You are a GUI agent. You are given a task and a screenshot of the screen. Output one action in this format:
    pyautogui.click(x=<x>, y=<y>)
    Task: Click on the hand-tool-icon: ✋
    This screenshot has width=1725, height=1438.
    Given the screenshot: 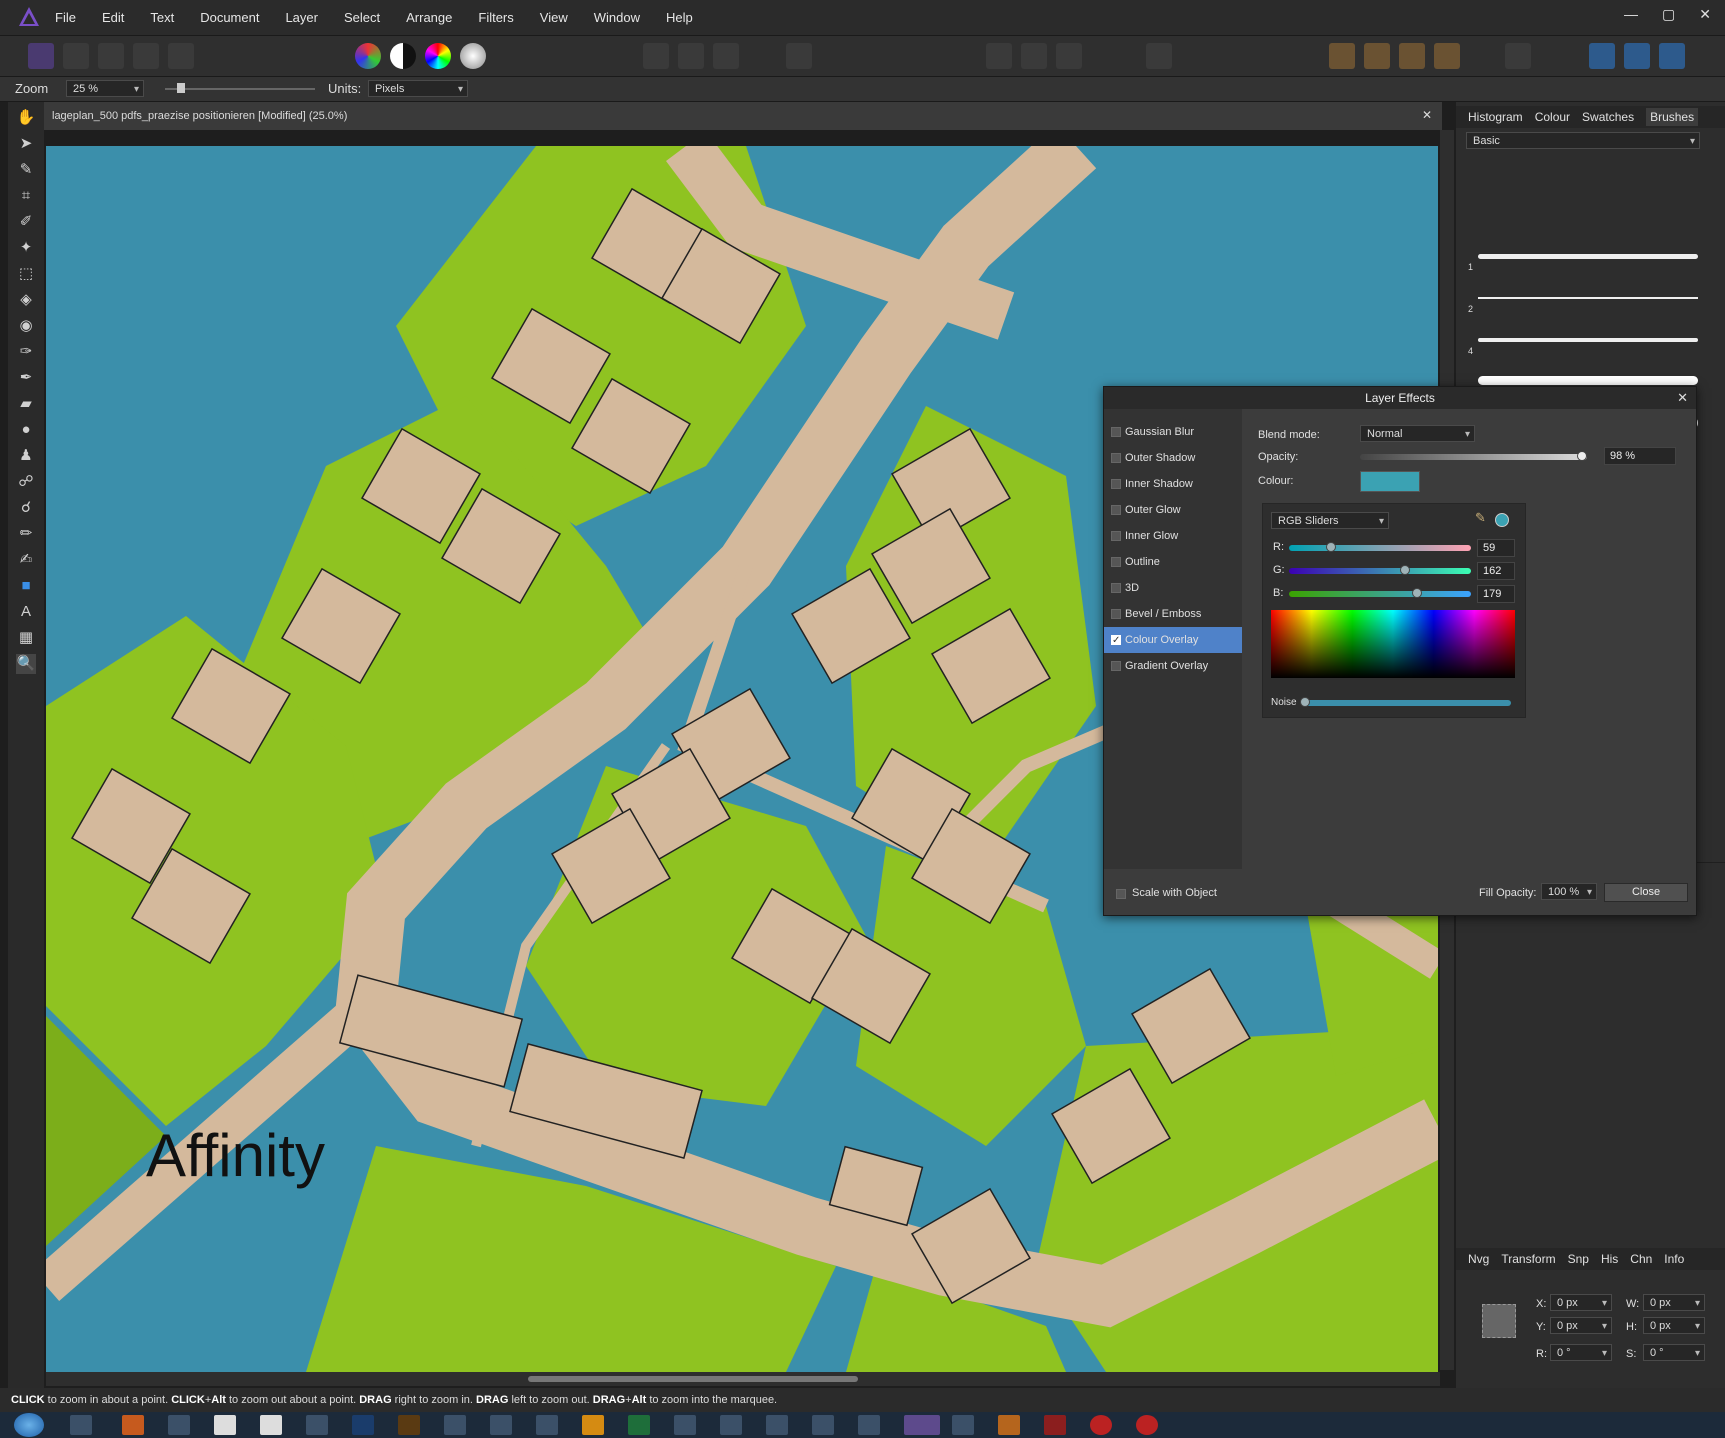 What is the action you would take?
    pyautogui.click(x=26, y=118)
    